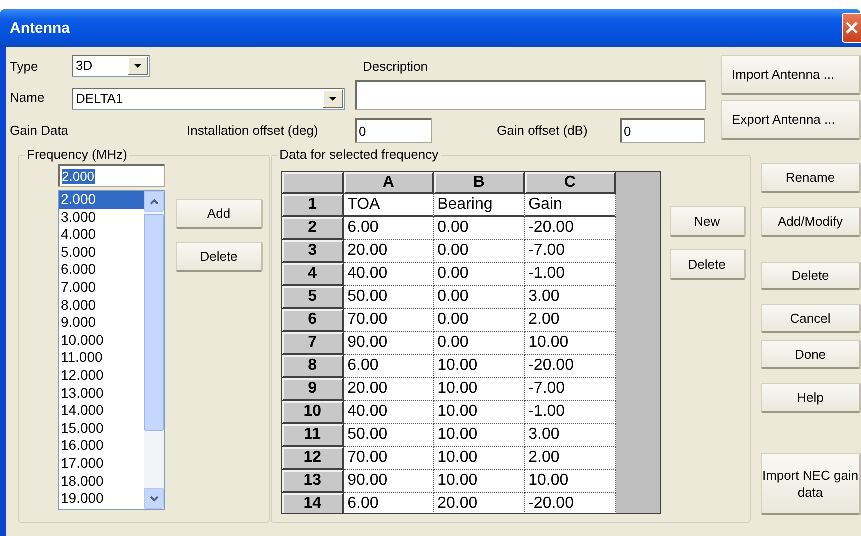 Image resolution: width=861 pixels, height=536 pixels. What do you see at coordinates (25, 66) in the screenshot?
I see `type-label: Type` at bounding box center [25, 66].